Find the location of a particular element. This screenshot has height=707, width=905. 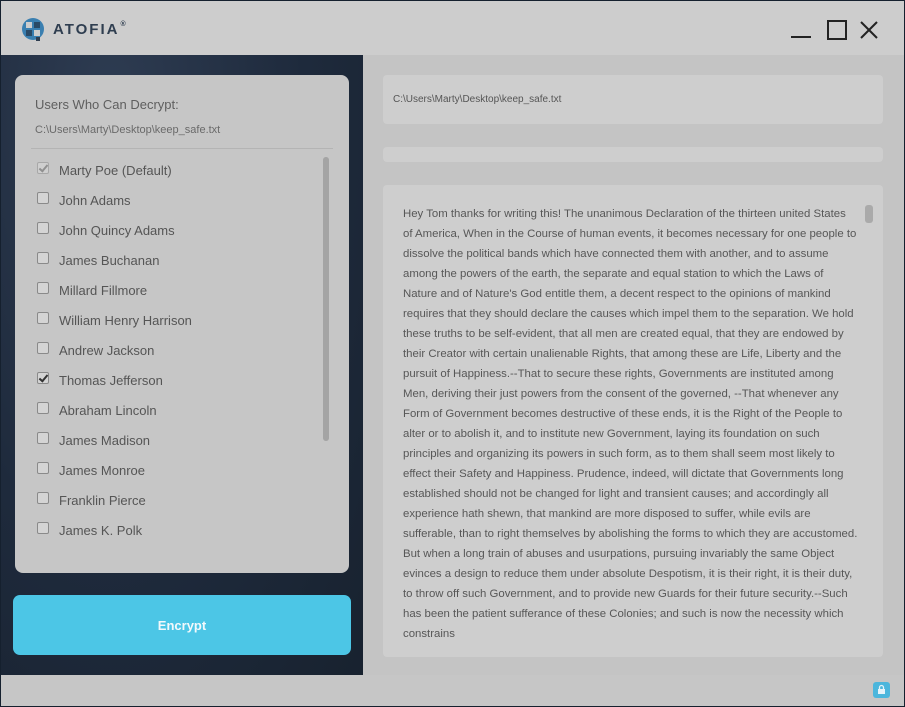

lock-icon is located at coordinates (881, 690).